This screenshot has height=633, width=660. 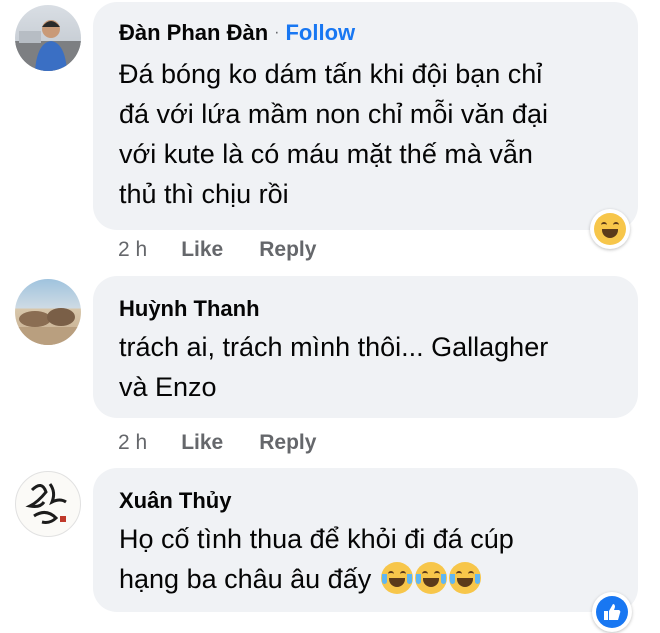 I want to click on comment-line: Họ cố tình thua để khỏi đi đá cúp, so click(x=316, y=539).